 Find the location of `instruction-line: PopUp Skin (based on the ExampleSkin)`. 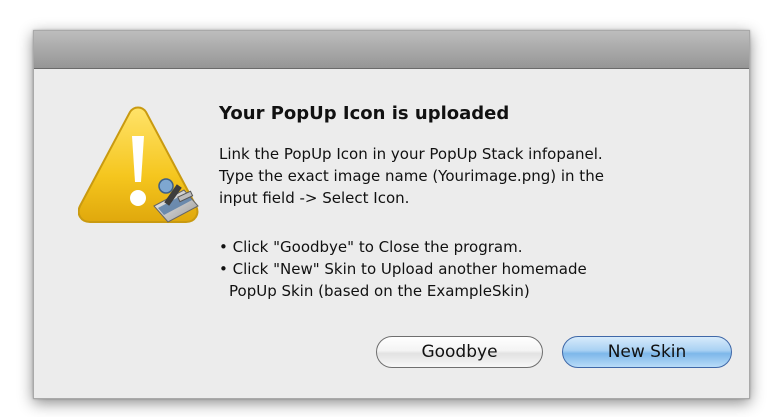

instruction-line: PopUp Skin (based on the ExampleSkin) is located at coordinates (379, 291).